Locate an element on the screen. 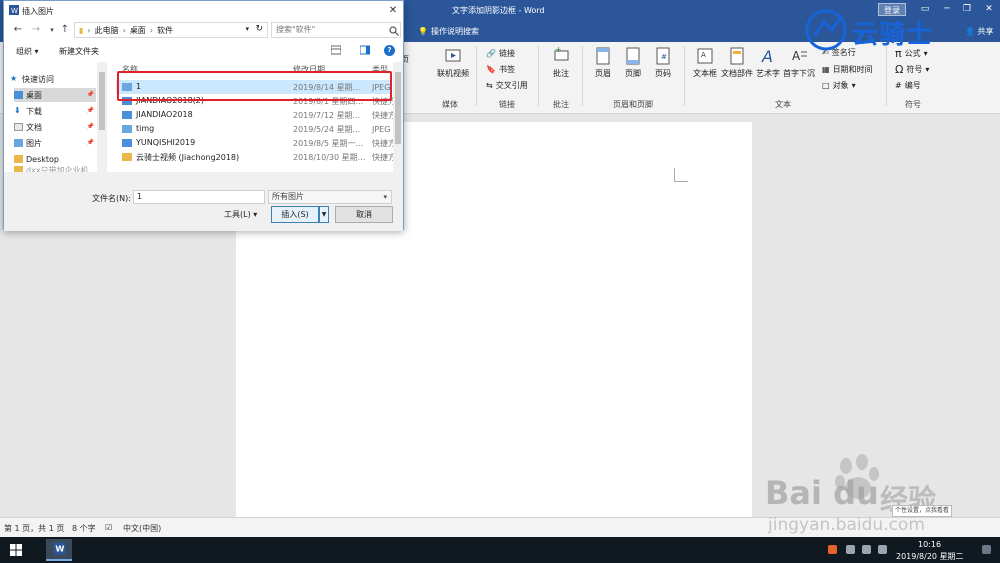 The height and width of the screenshot is (563, 1000). refresh-icon: ↻ is located at coordinates (259, 29).